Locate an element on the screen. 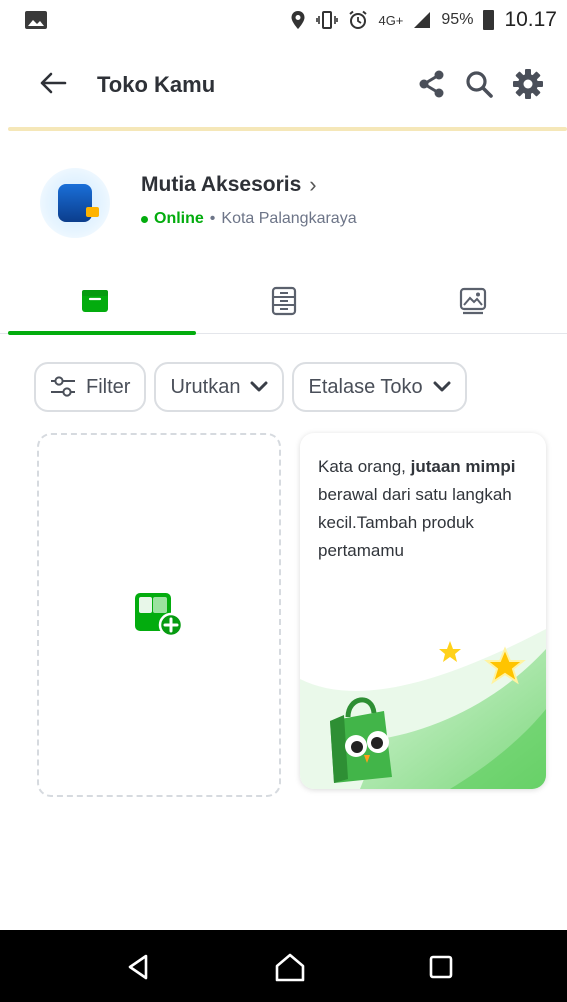 The height and width of the screenshot is (1002, 567). system-nav-bar is located at coordinates (283, 966).